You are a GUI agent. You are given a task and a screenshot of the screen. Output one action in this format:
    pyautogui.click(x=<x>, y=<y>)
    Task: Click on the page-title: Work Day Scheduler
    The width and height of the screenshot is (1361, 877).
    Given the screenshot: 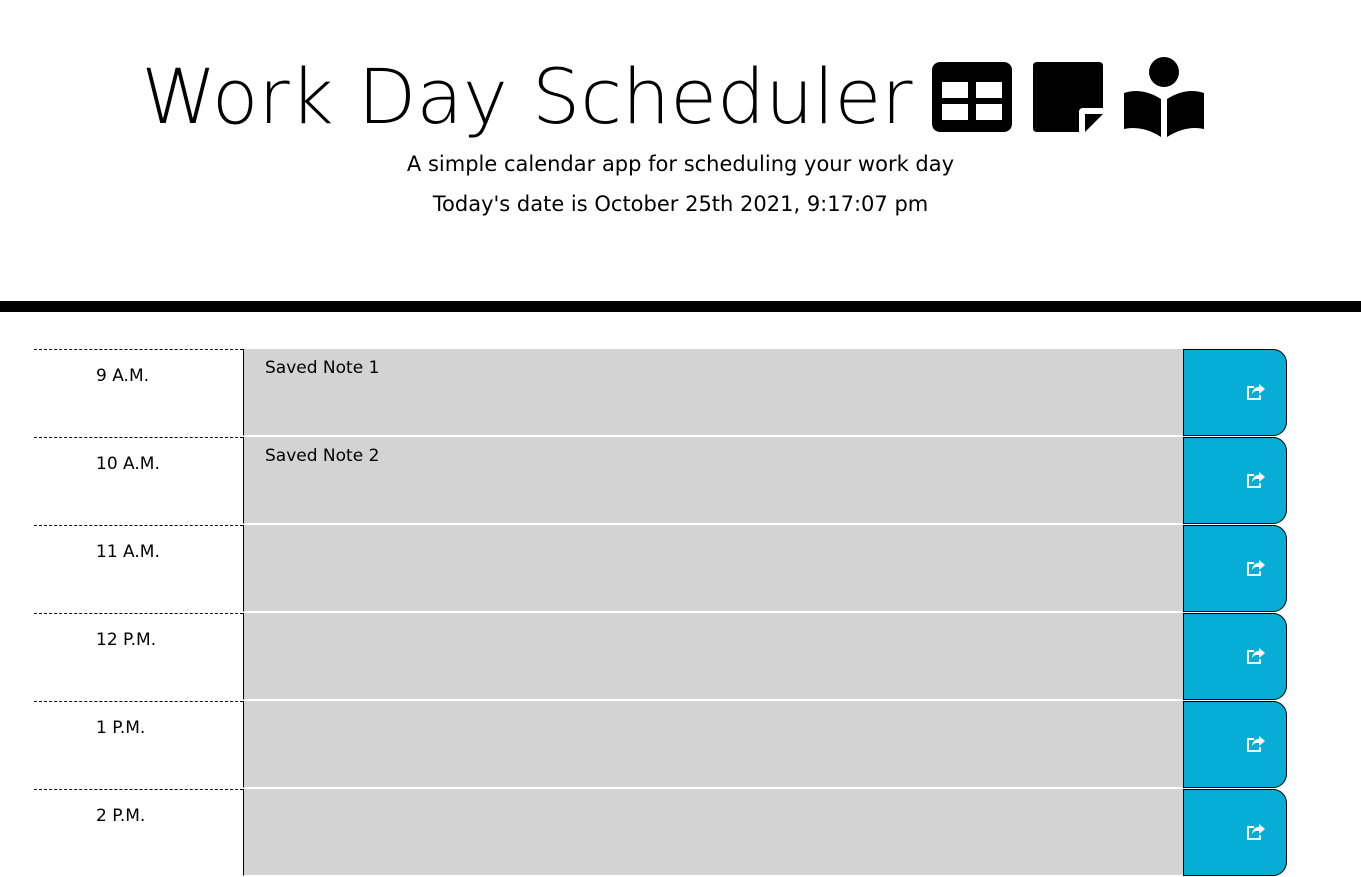 What is the action you would take?
    pyautogui.click(x=527, y=96)
    